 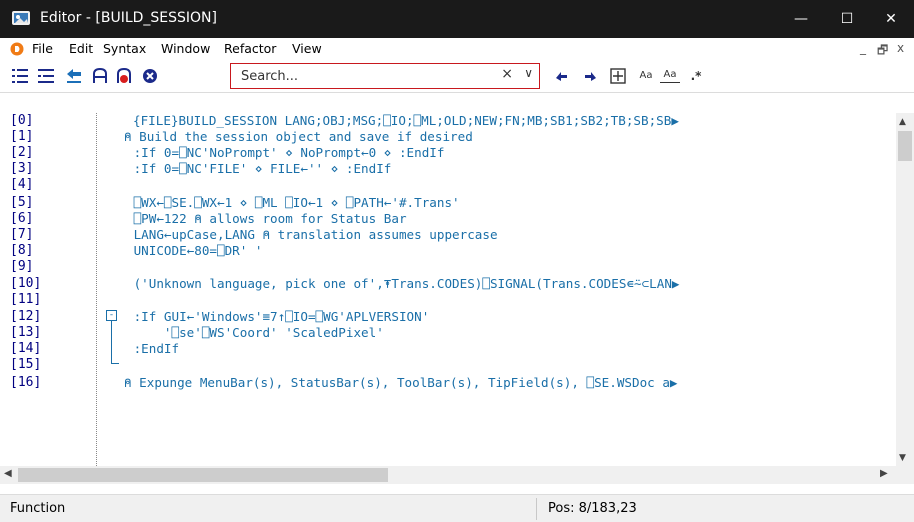 What do you see at coordinates (448, 475) in the screenshot?
I see `horizontal-scrollbar: ◀ ▶` at bounding box center [448, 475].